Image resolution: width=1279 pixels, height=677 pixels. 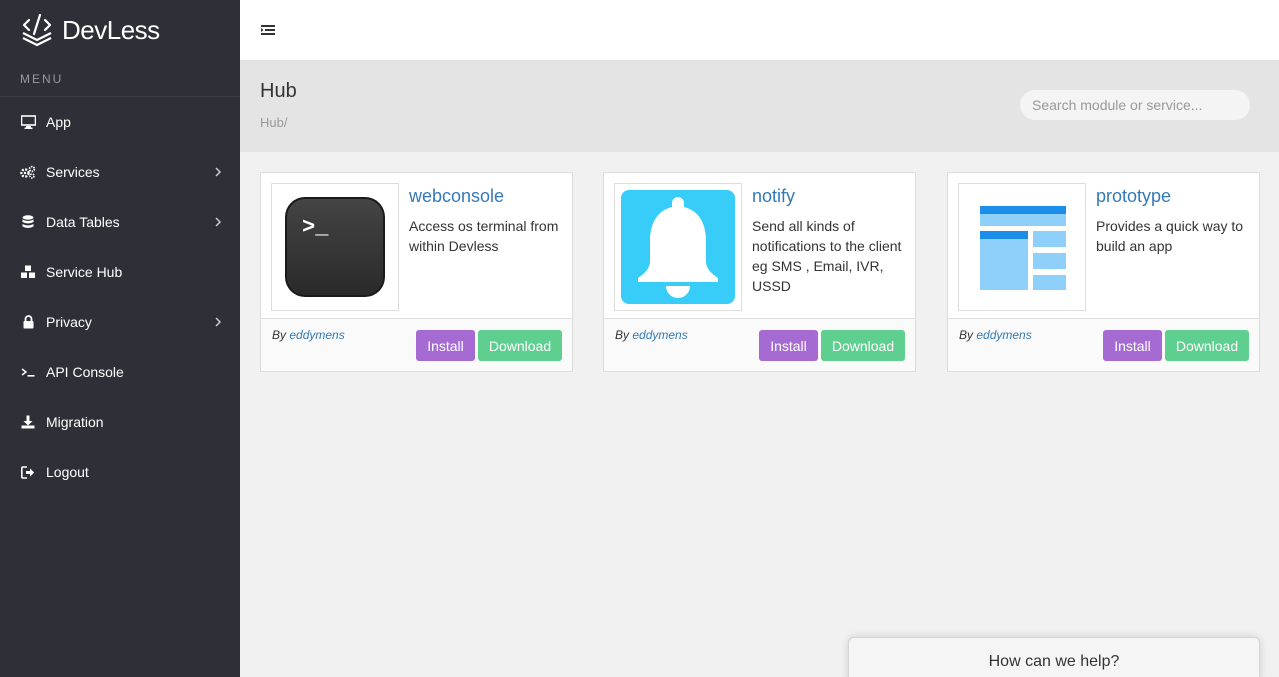 What do you see at coordinates (85, 372) in the screenshot?
I see `sidebar-item-label: API Console` at bounding box center [85, 372].